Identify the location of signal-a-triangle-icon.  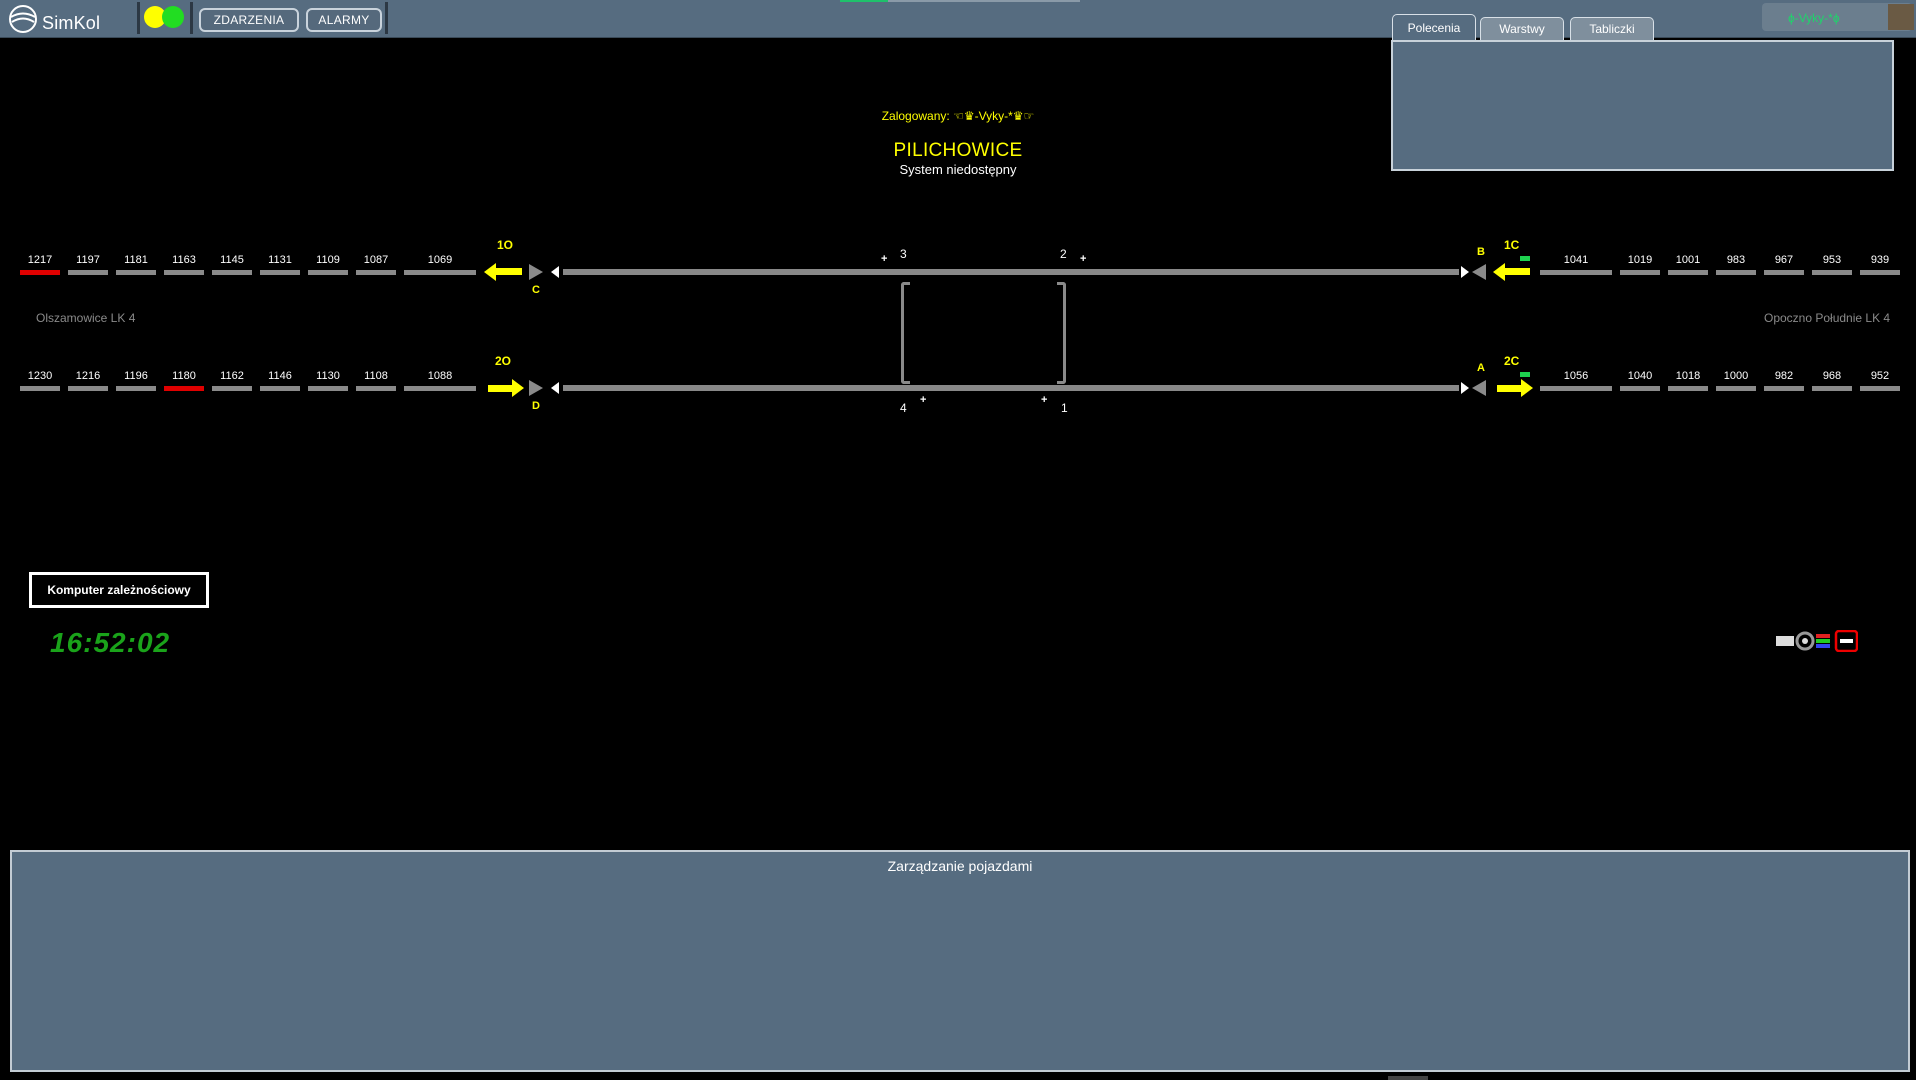
(1479, 388).